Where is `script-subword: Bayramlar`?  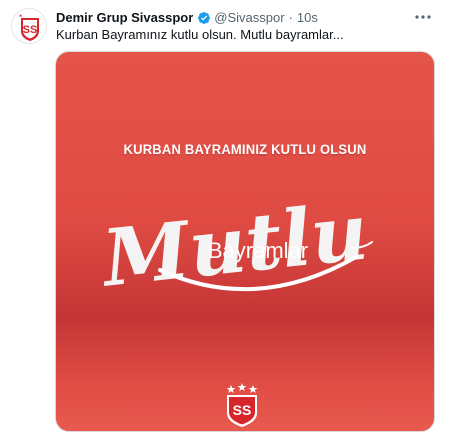 script-subword: Bayramlar is located at coordinates (258, 250).